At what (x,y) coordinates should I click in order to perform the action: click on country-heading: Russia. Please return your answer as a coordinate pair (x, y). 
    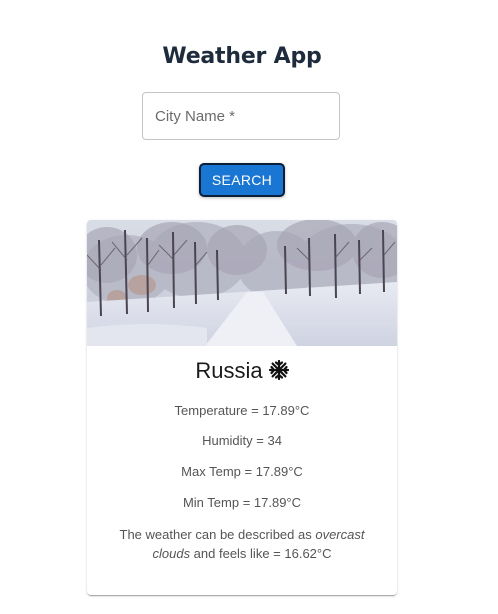
    Looking at the image, I should click on (242, 371).